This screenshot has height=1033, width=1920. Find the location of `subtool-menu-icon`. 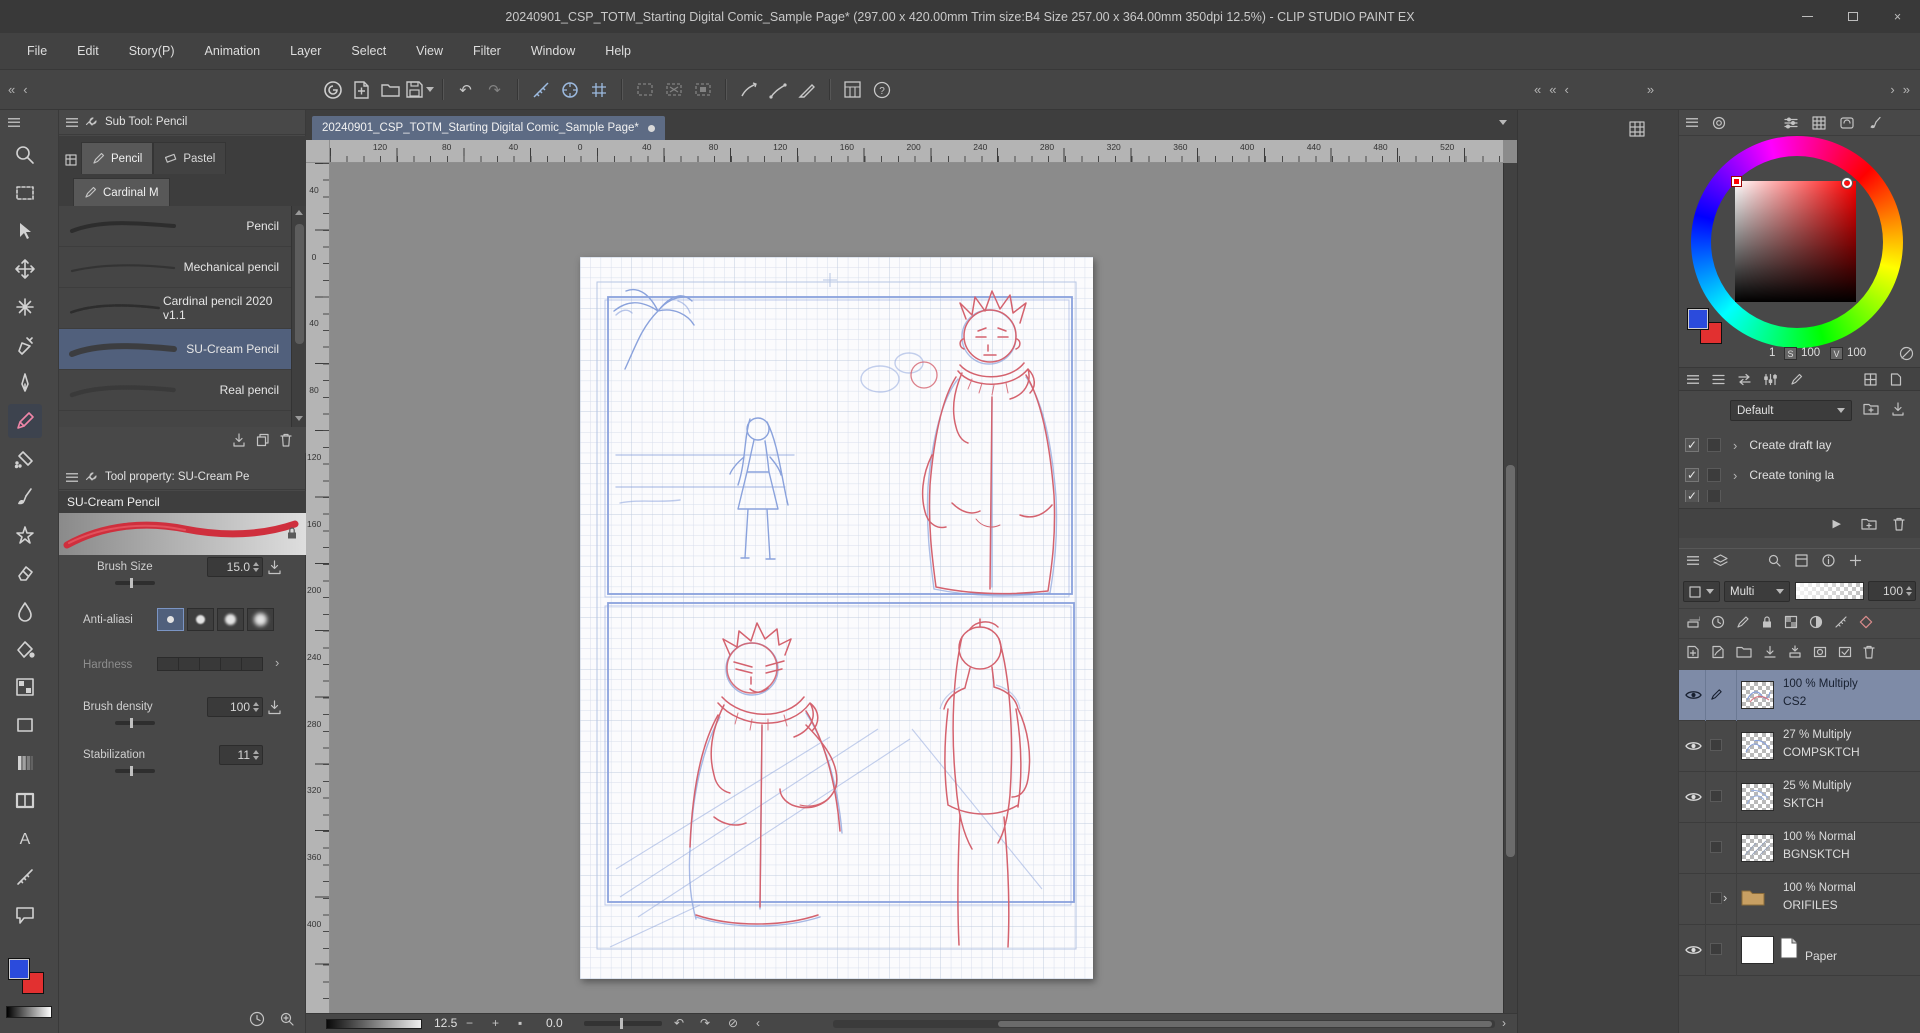

subtool-menu-icon is located at coordinates (72, 122).